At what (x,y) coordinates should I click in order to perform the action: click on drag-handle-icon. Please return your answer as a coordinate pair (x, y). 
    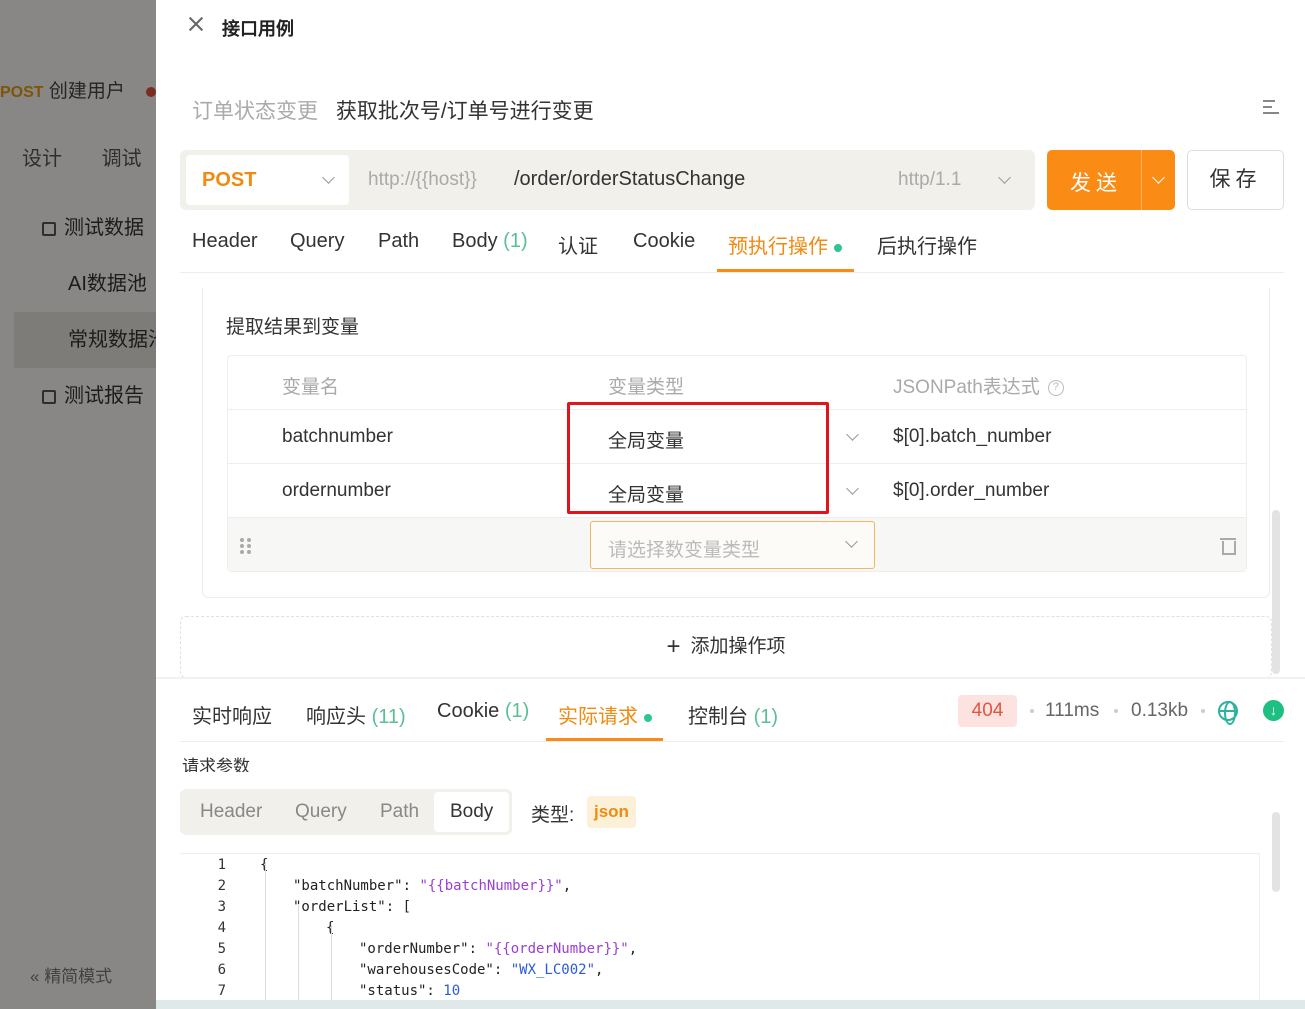
    Looking at the image, I should click on (246, 546).